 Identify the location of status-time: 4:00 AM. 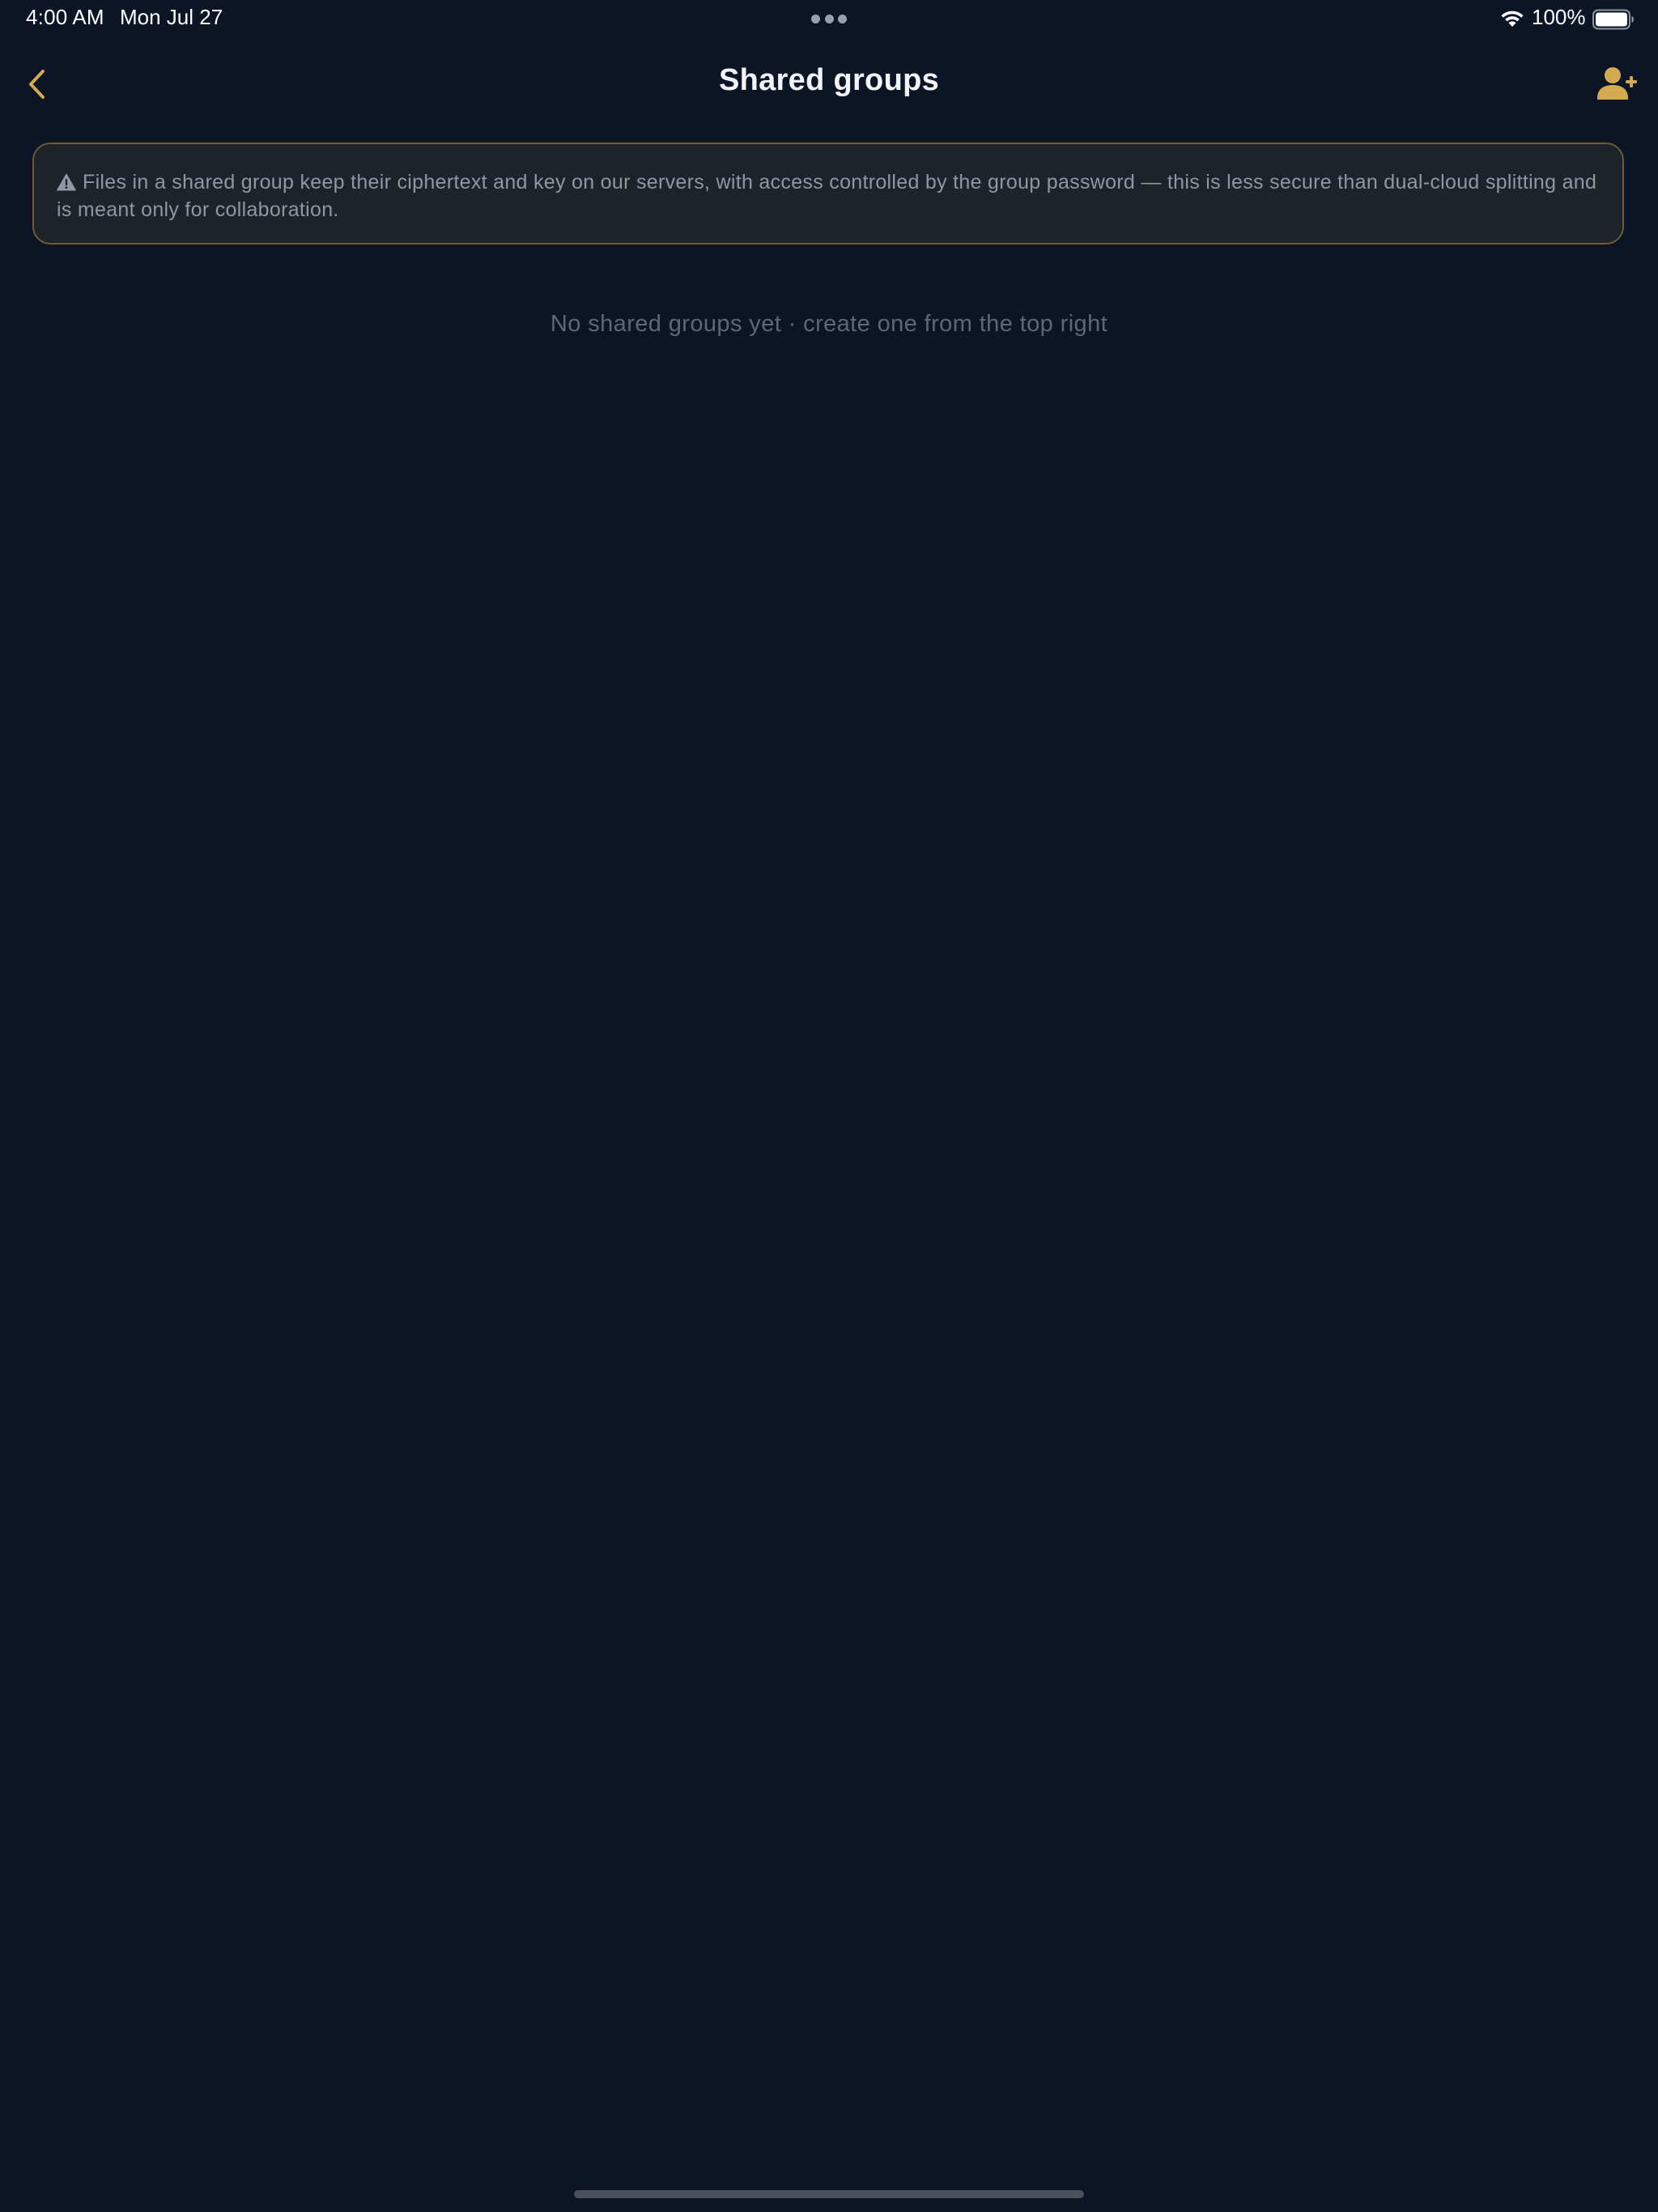
(65, 17).